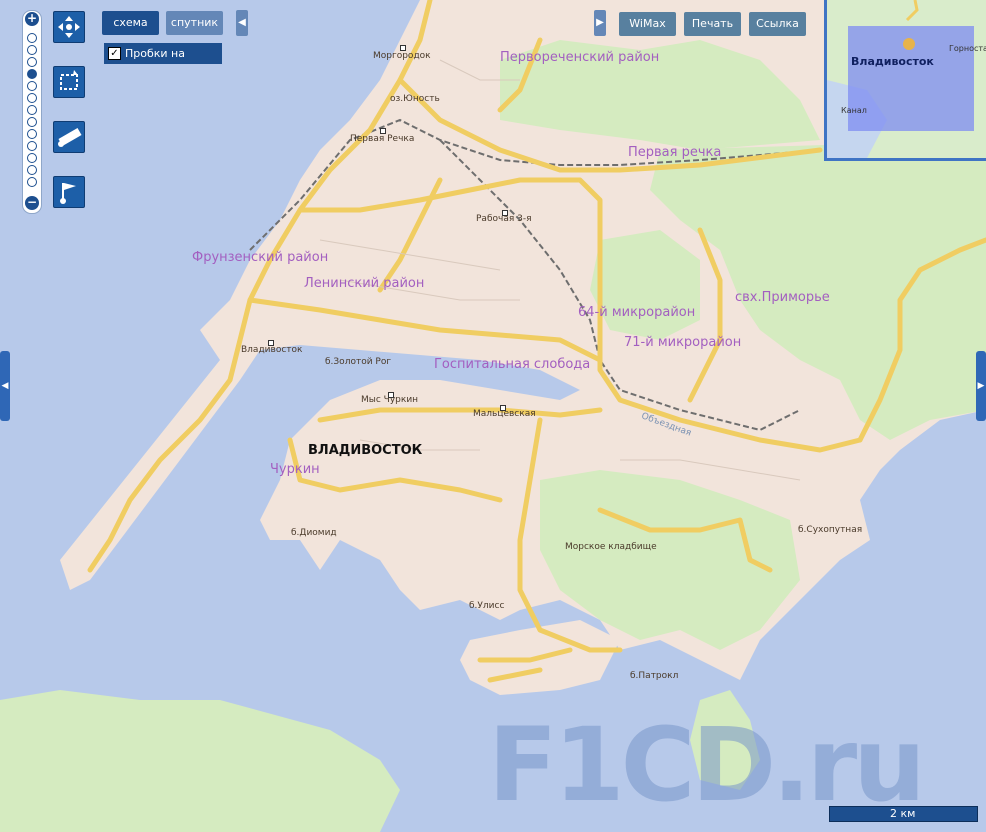 The height and width of the screenshot is (832, 986). I want to click on select-area-icon, so click(69, 80).